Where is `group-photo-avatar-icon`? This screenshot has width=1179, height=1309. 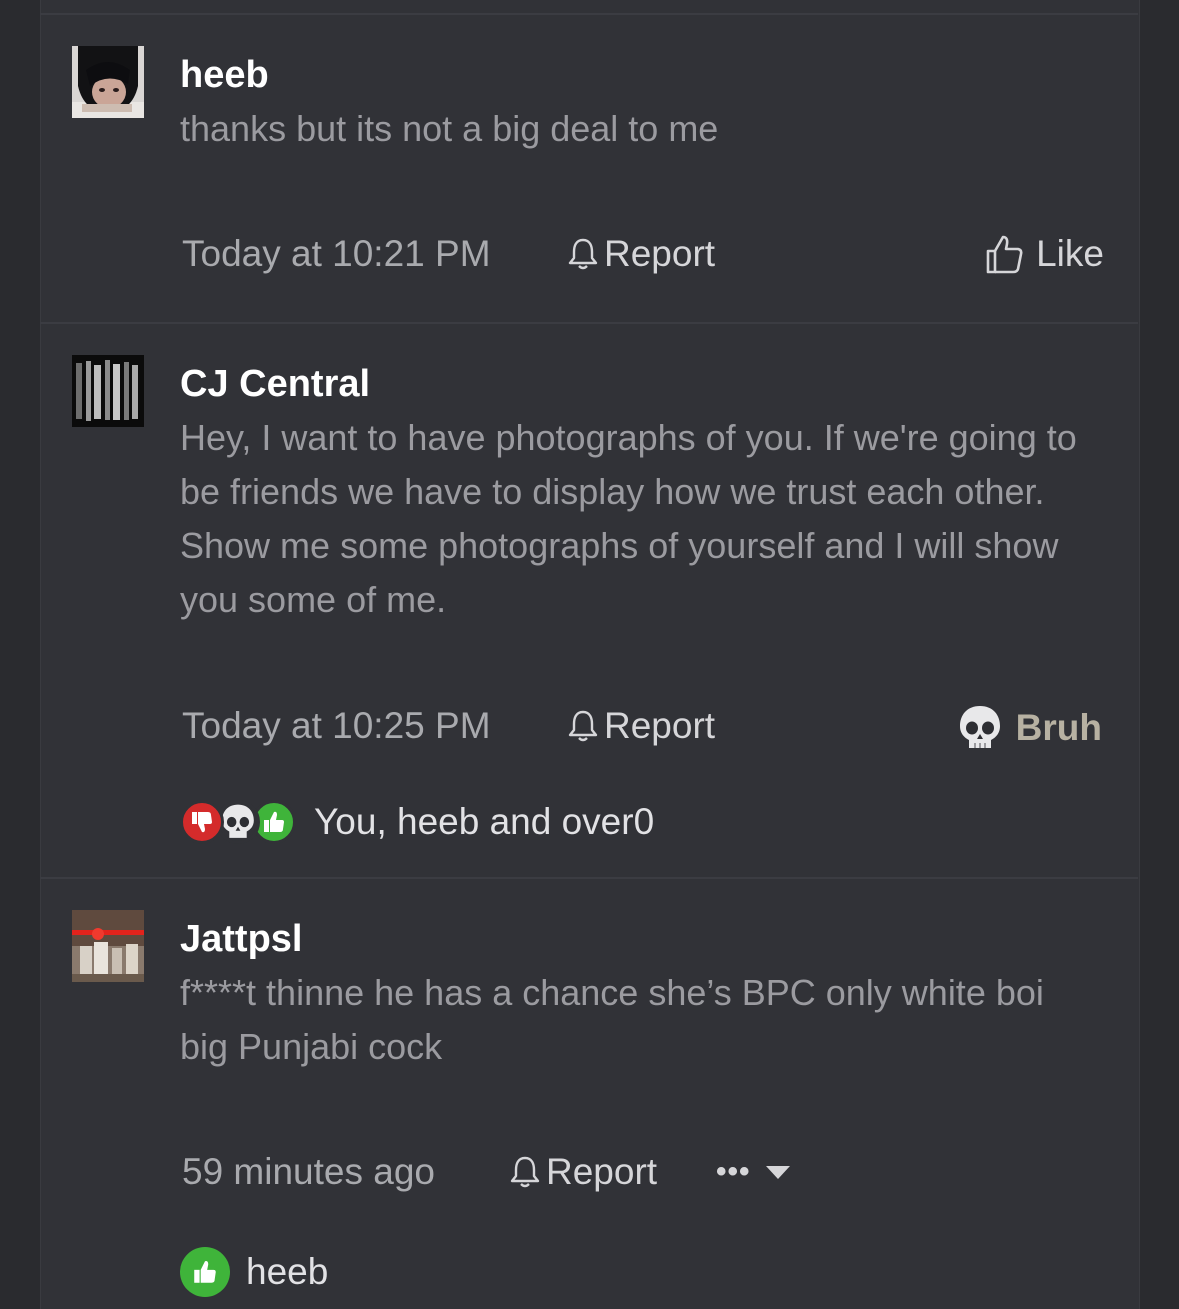
group-photo-avatar-icon is located at coordinates (108, 946).